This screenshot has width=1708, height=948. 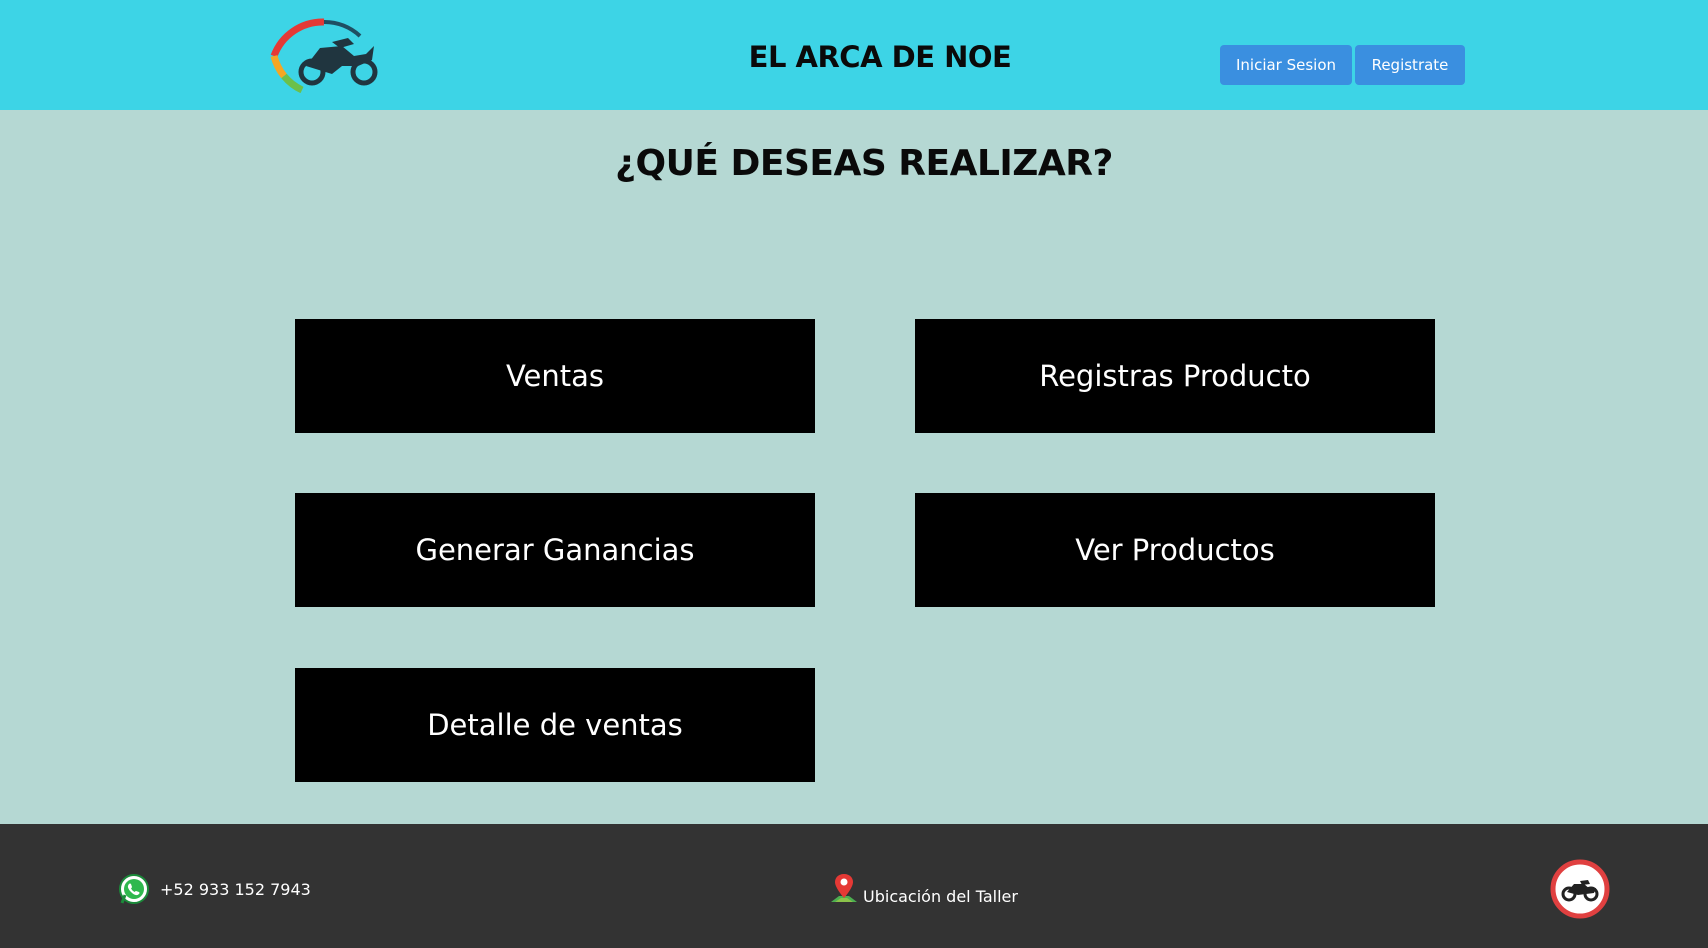 I want to click on location-link: Ubicación del Taller, so click(x=923, y=888).